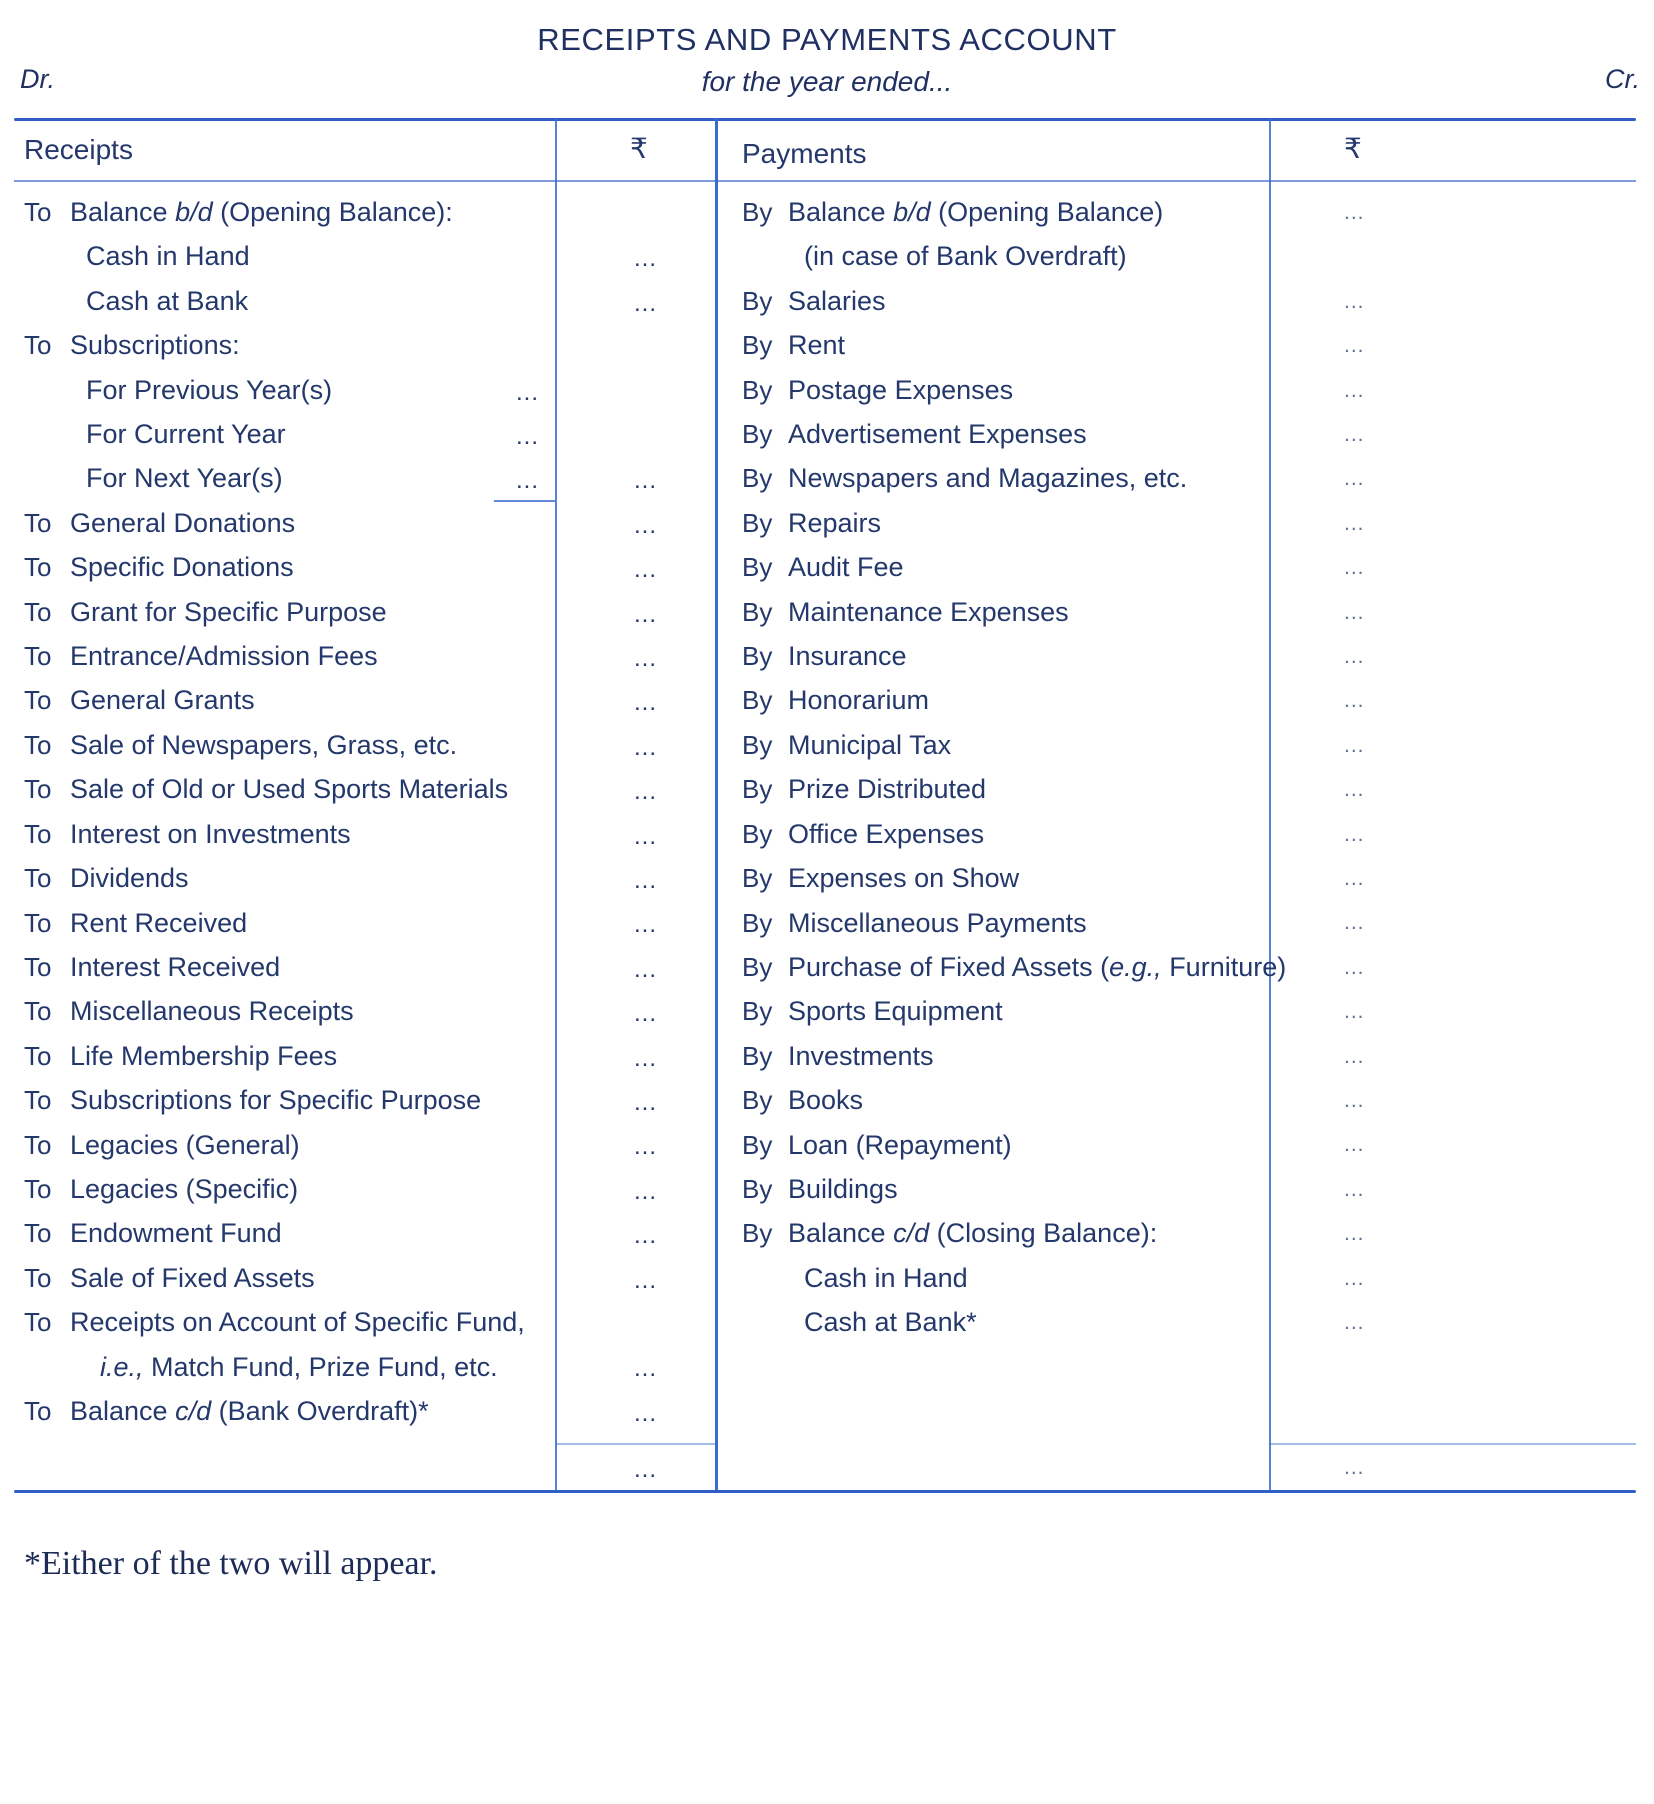 The width and height of the screenshot is (1654, 1804). I want to click on debit-marker: Dr., so click(37, 79).